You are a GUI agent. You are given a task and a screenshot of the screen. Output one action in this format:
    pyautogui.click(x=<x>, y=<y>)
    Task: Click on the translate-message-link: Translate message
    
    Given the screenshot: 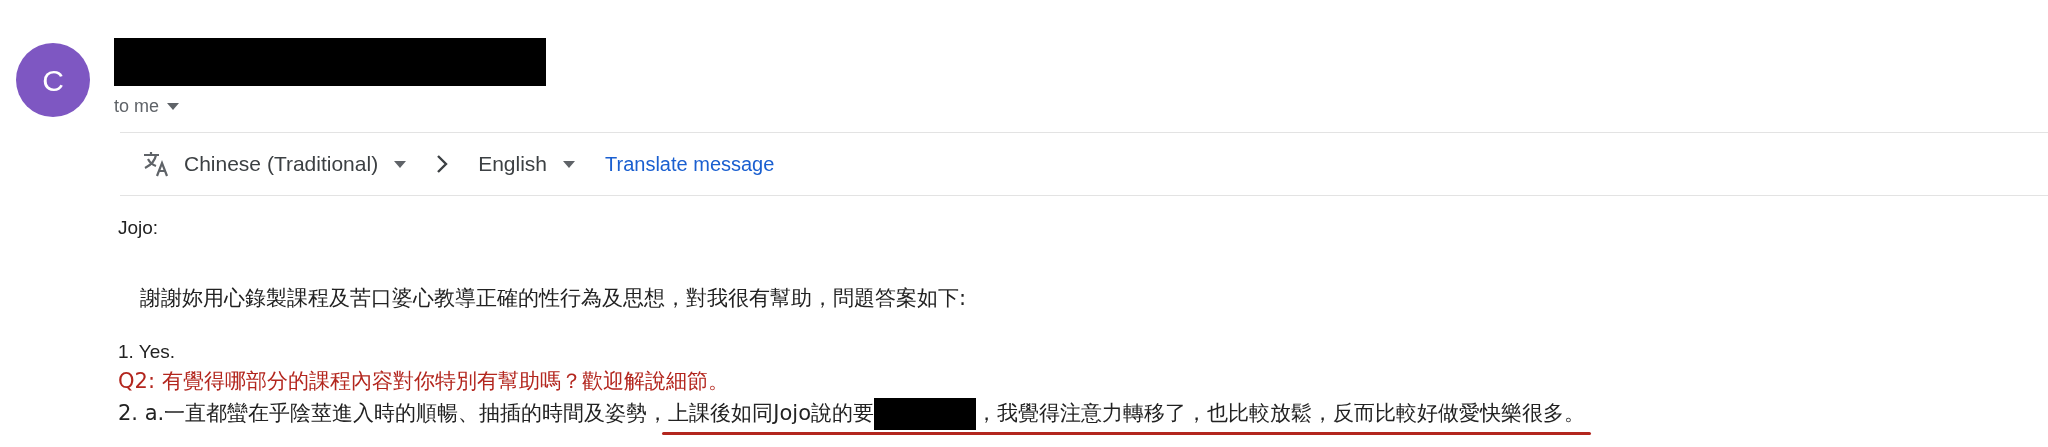 What is the action you would take?
    pyautogui.click(x=690, y=164)
    